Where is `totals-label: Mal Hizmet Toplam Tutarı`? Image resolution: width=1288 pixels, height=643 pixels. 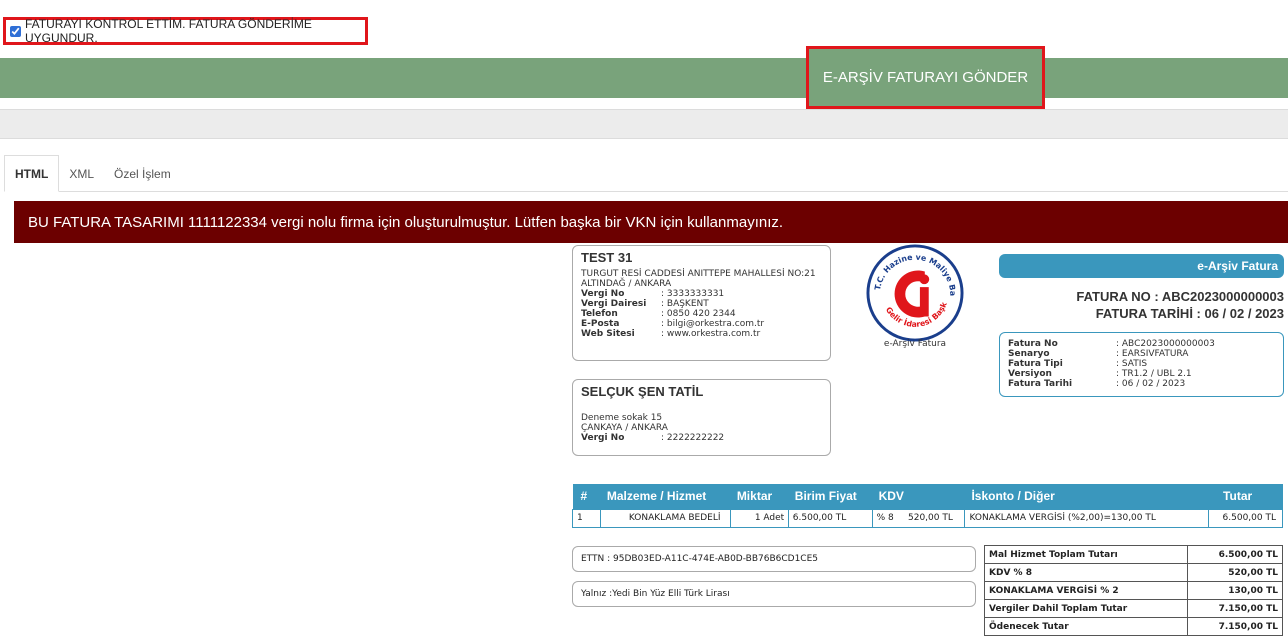 totals-label: Mal Hizmet Toplam Tutarı is located at coordinates (1086, 554).